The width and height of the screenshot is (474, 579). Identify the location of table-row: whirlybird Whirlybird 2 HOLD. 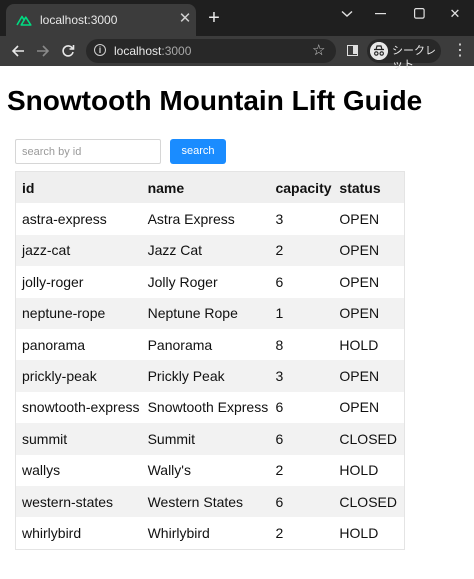
(210, 533).